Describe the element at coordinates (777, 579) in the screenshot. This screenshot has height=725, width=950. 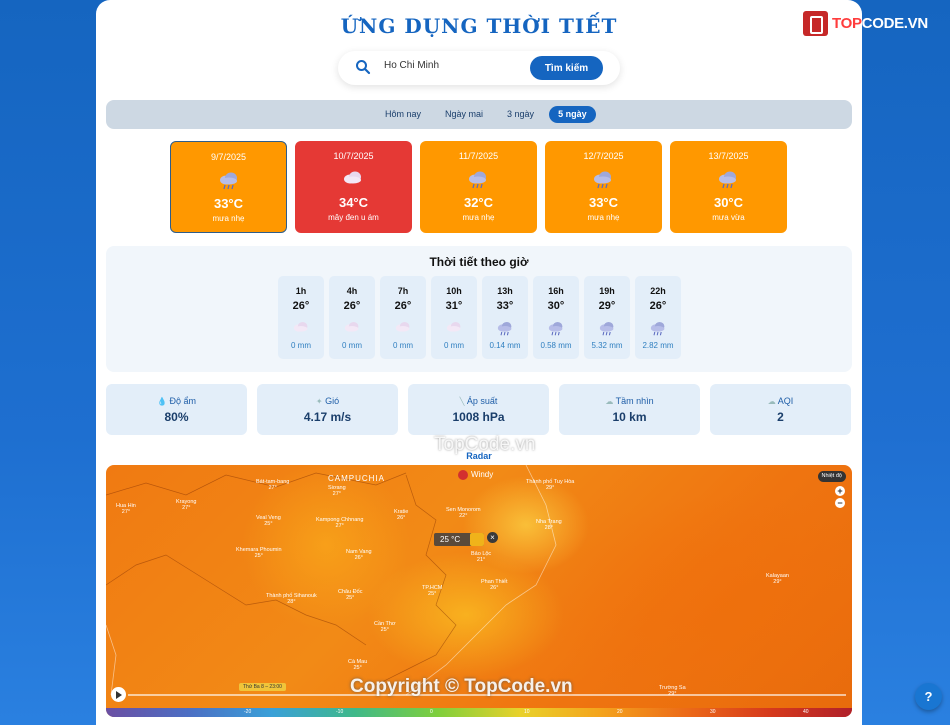
I see `map-place-label: Kalayaan 29°` at that location.